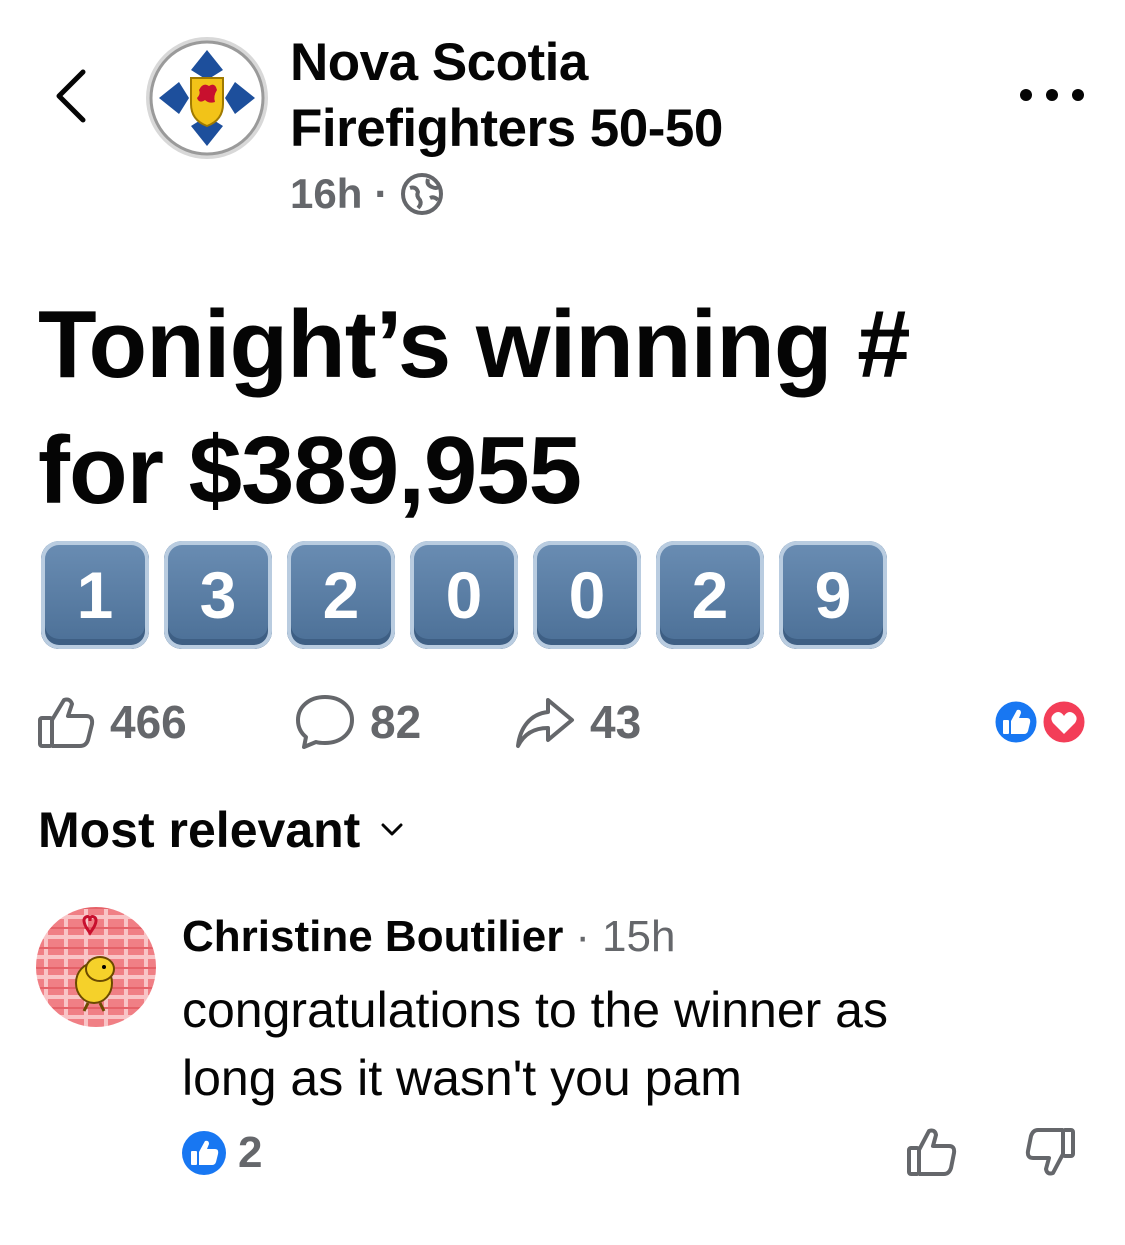 The width and height of the screenshot is (1125, 1245). What do you see at coordinates (95, 595) in the screenshot?
I see `keycap-digit: 1` at bounding box center [95, 595].